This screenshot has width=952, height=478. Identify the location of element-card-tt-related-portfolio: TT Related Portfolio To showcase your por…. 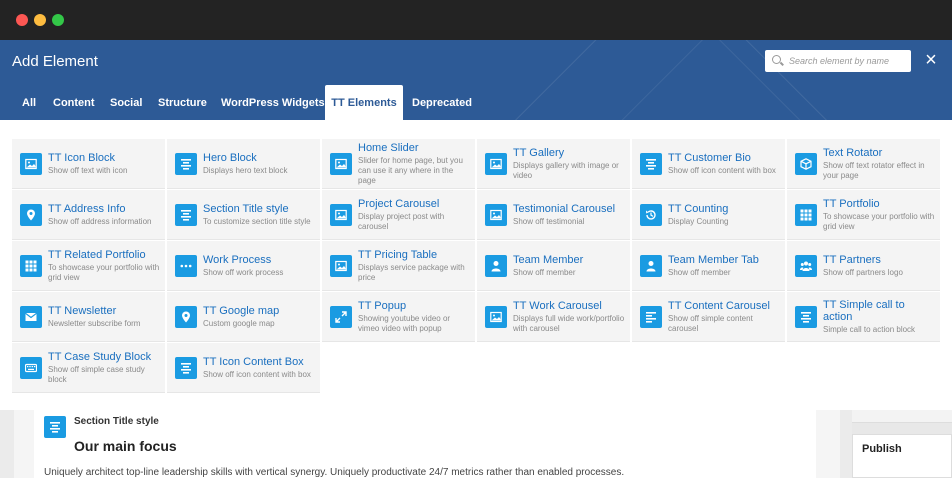
(88, 266).